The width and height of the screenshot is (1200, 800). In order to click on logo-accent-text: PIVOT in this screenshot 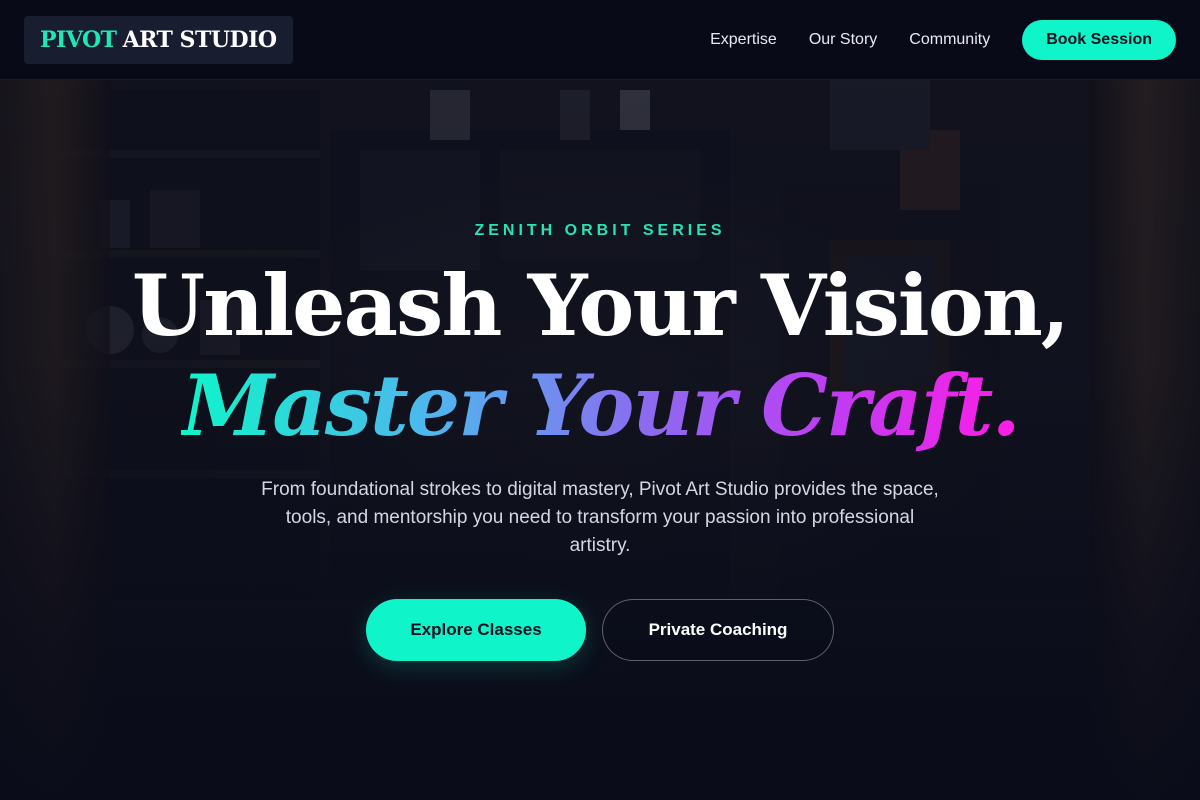, I will do `click(78, 40)`.